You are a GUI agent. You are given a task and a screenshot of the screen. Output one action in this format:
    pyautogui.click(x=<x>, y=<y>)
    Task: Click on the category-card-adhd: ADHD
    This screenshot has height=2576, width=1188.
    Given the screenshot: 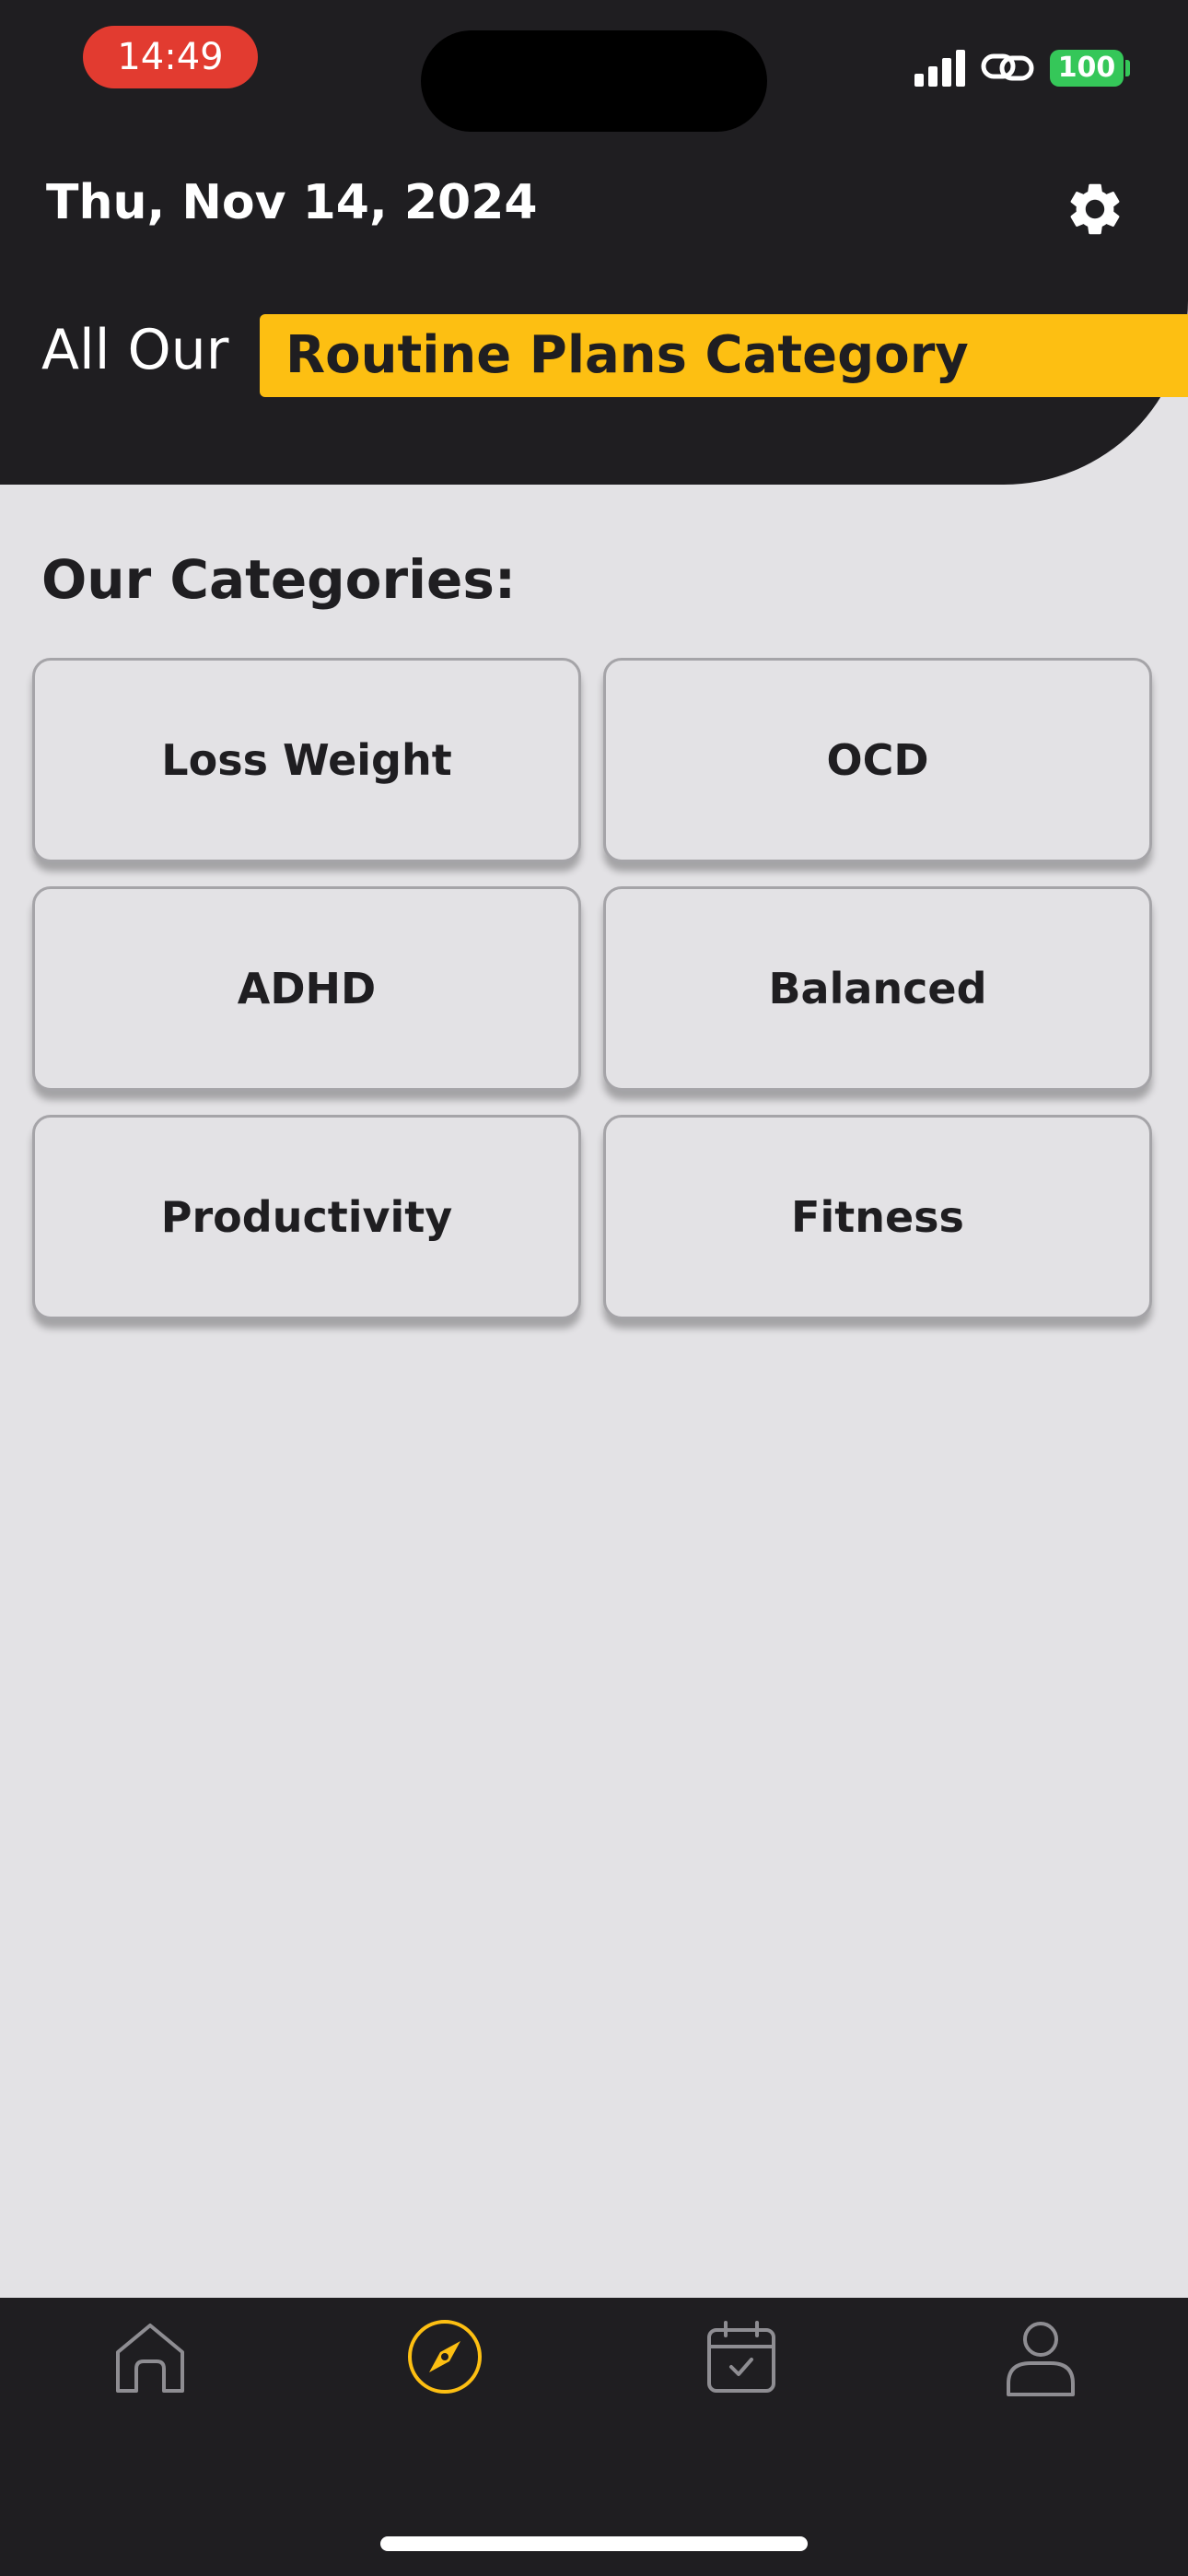 What is the action you would take?
    pyautogui.click(x=306, y=989)
    